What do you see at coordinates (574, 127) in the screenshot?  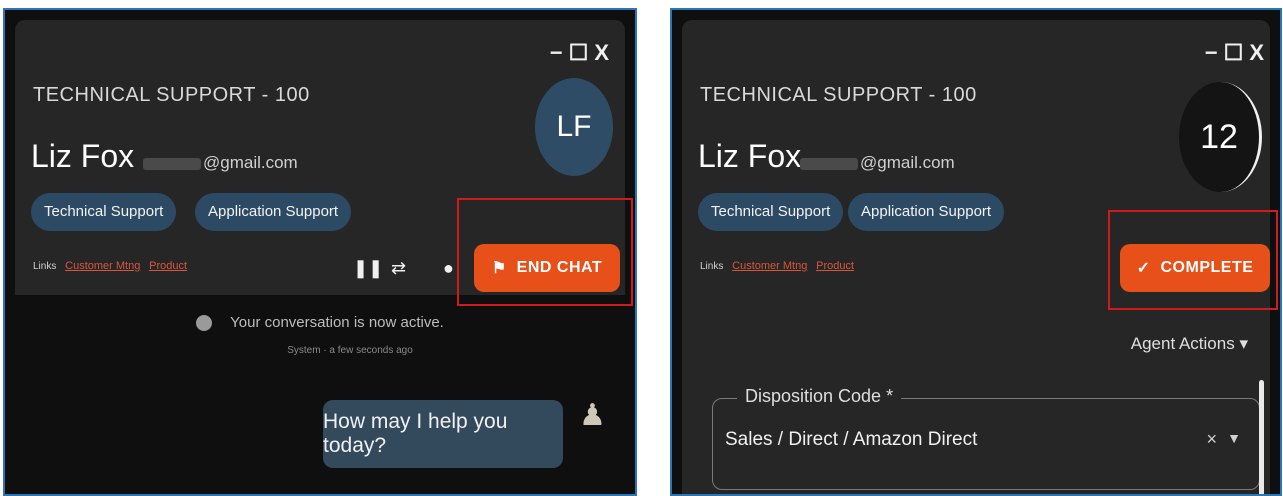 I see `avatar: LF` at bounding box center [574, 127].